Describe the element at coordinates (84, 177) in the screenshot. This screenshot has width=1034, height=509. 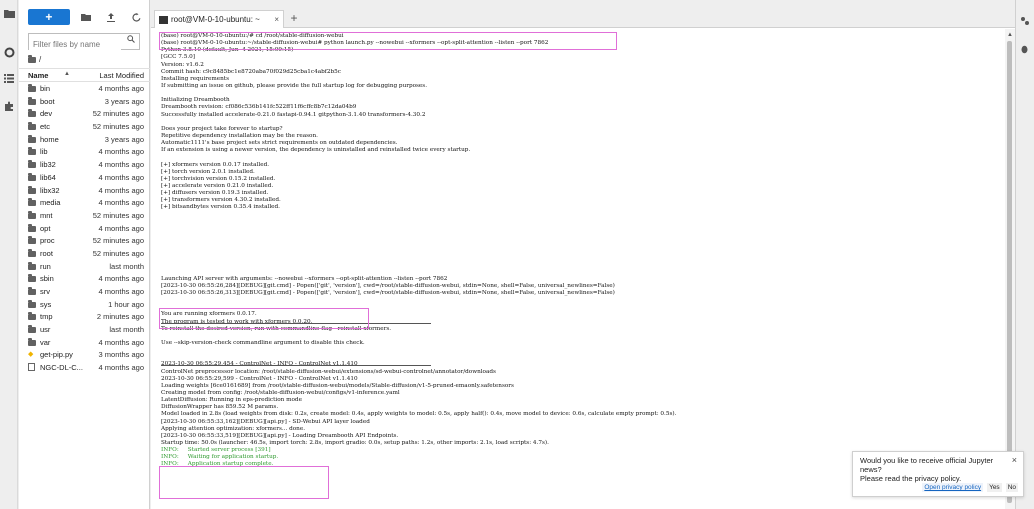
I see `file-list-item: lib64 4 months ago` at that location.